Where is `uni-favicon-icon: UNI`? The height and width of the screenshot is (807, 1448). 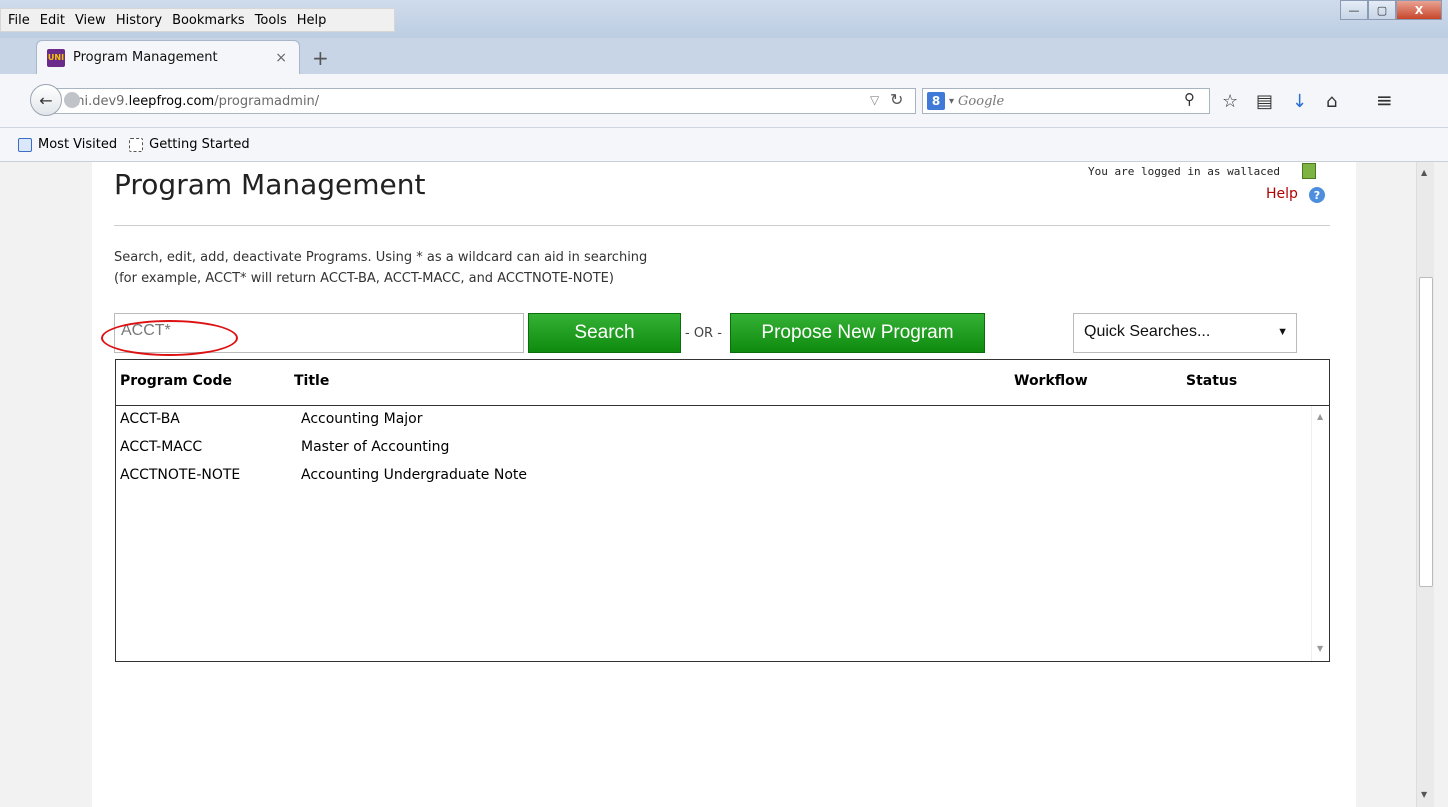 uni-favicon-icon: UNI is located at coordinates (56, 57).